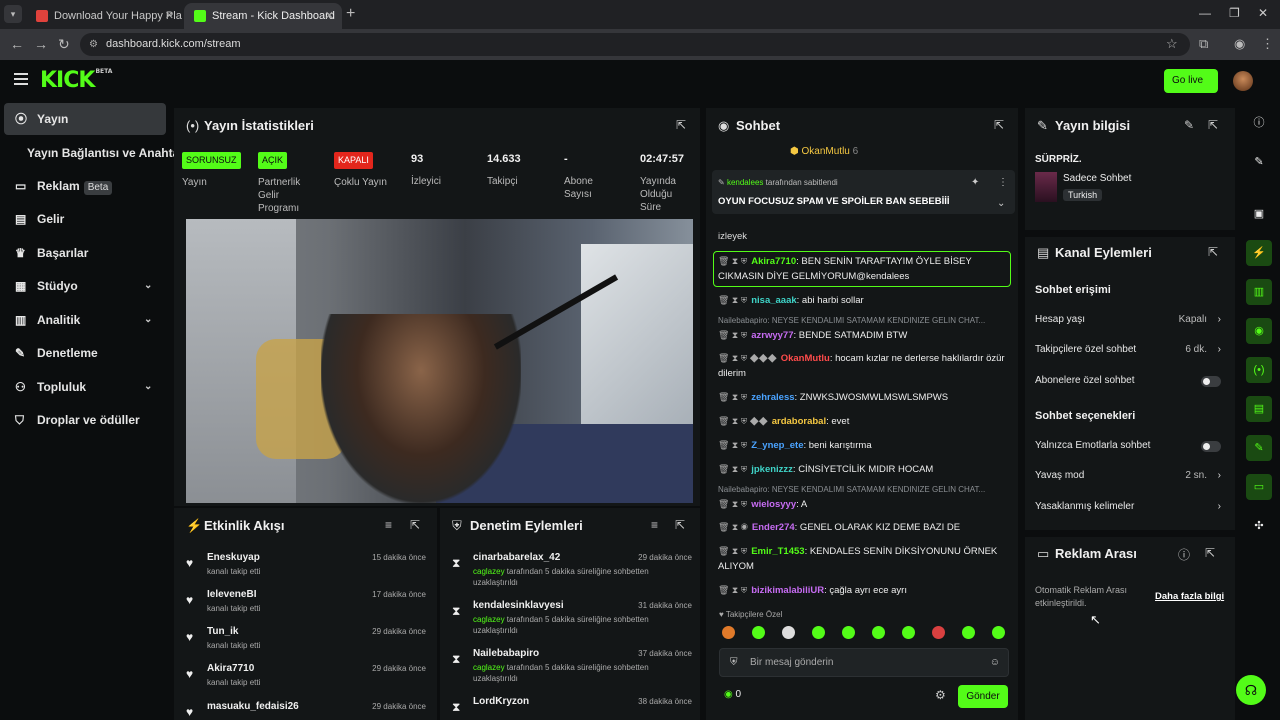  I want to click on browser-tab-1: Download Your Happy Place by✕, so click(104, 16).